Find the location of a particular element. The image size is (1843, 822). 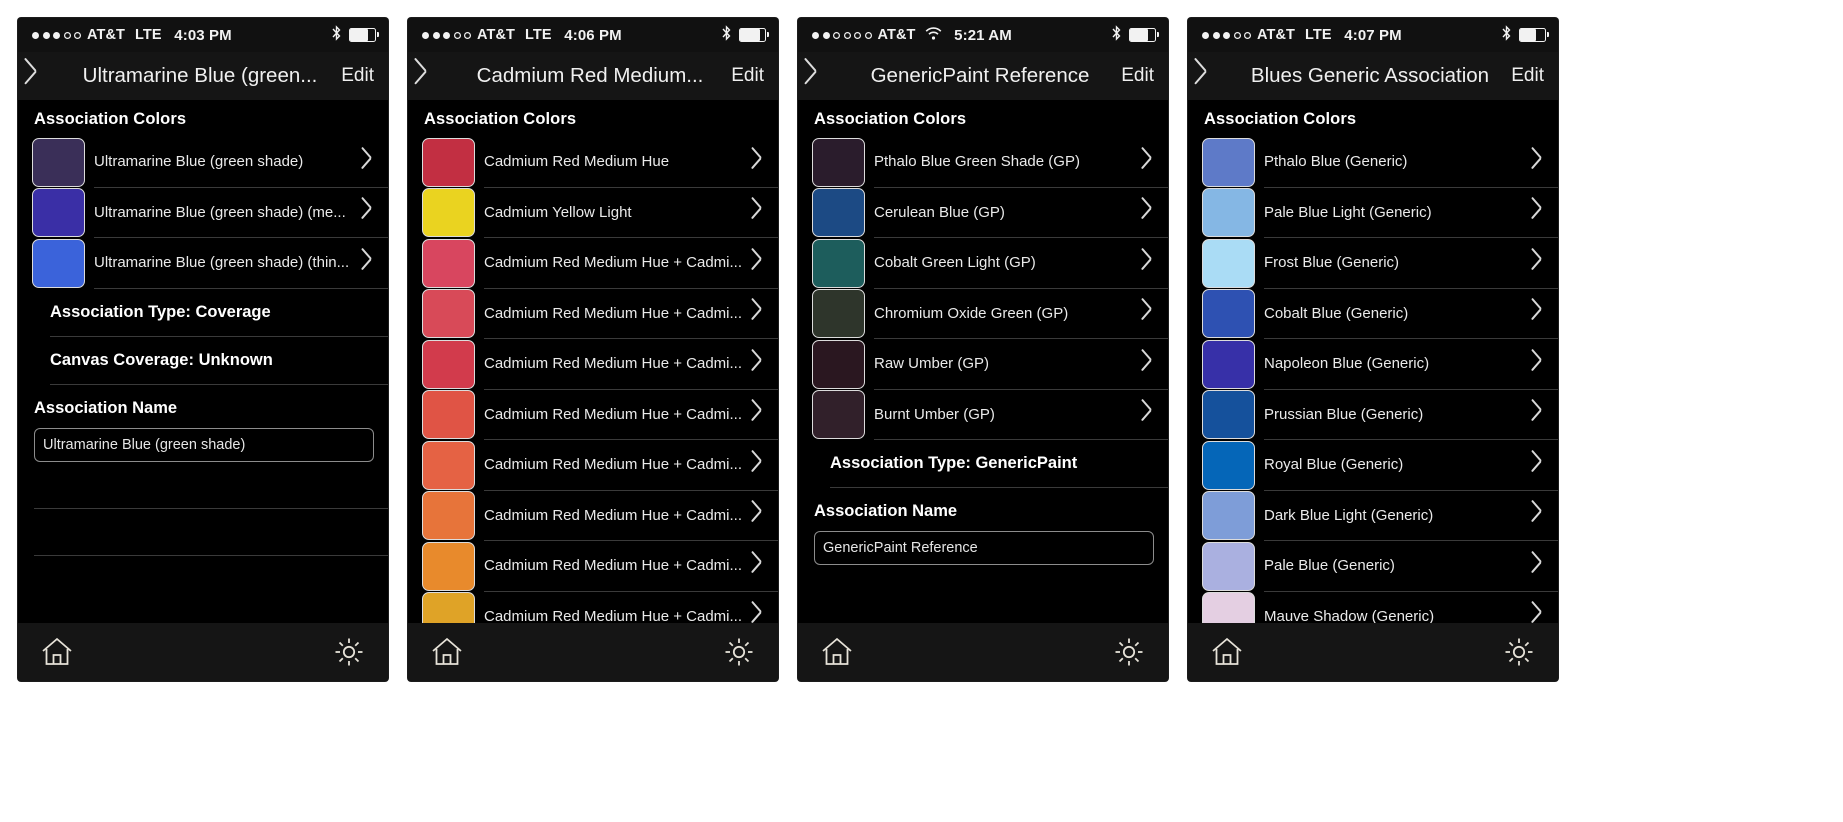

status-bar: AT&T LTE 4:03 PM is located at coordinates (203, 35).